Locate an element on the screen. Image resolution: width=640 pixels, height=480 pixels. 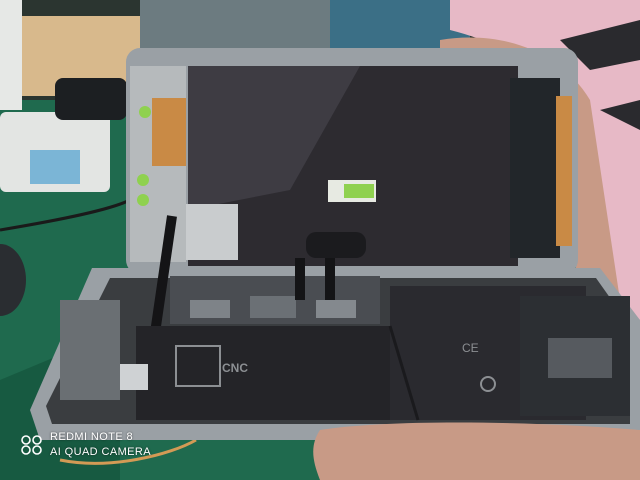
front-camera-bracket is located at coordinates (169, 132).